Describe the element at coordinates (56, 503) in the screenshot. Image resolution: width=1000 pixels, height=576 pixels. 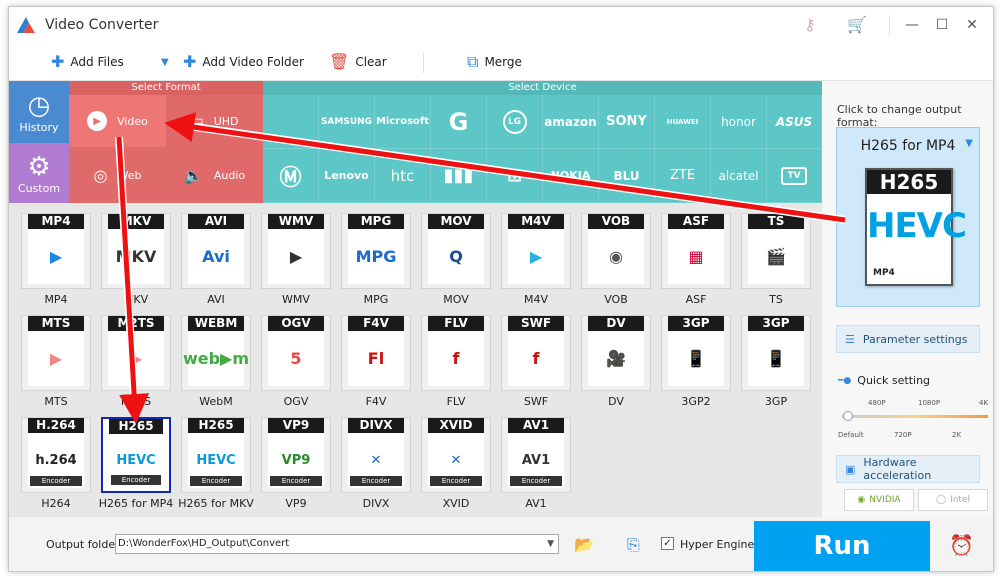
I see `format-name: H264` at that location.